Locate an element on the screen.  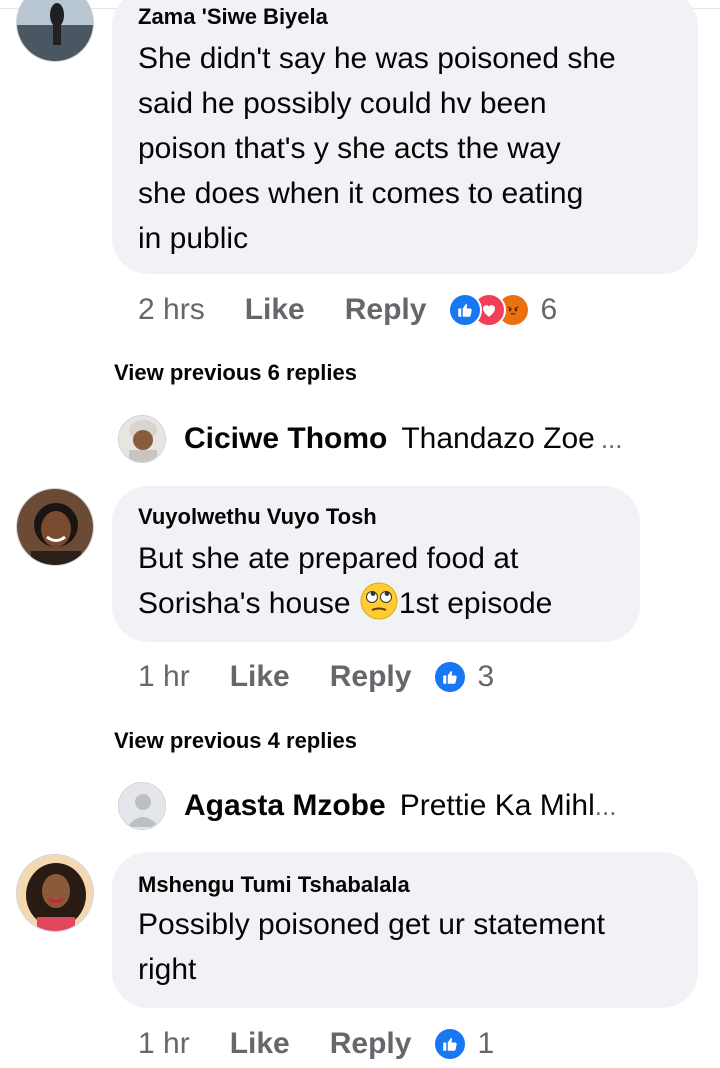
eye-roll-emoji-icon is located at coordinates (379, 601).